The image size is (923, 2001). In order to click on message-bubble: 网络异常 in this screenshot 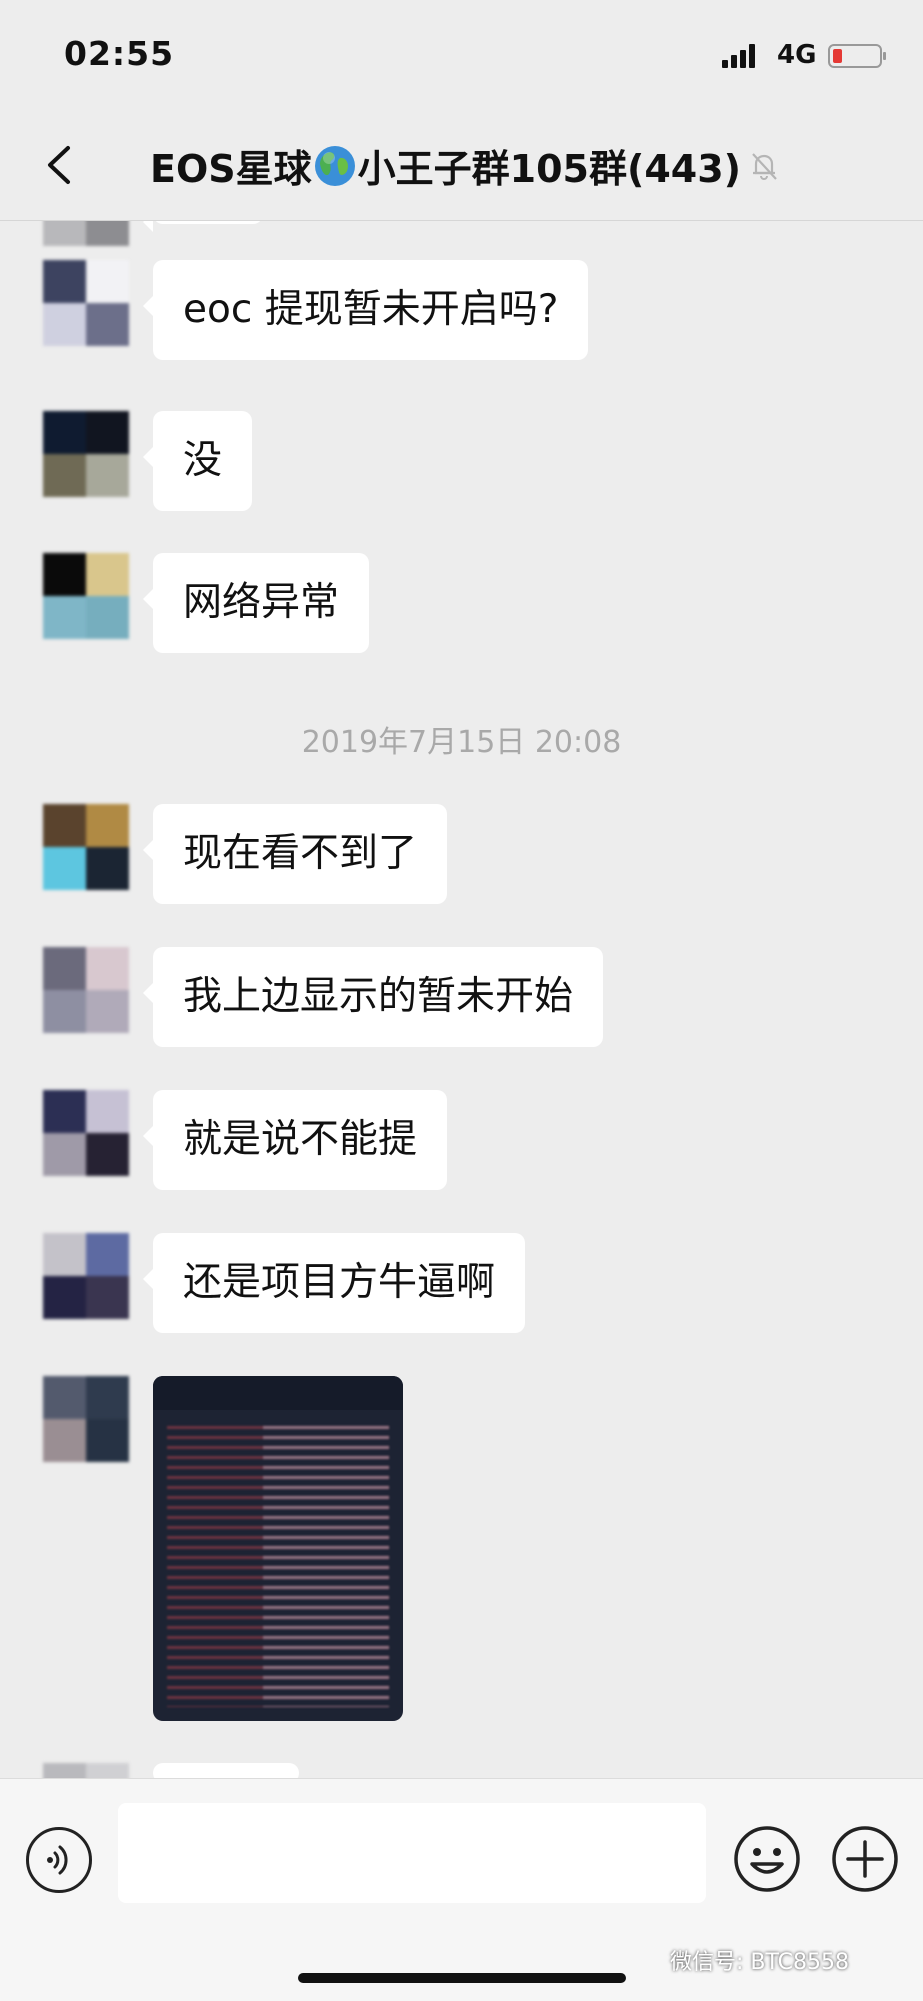, I will do `click(256, 603)`.